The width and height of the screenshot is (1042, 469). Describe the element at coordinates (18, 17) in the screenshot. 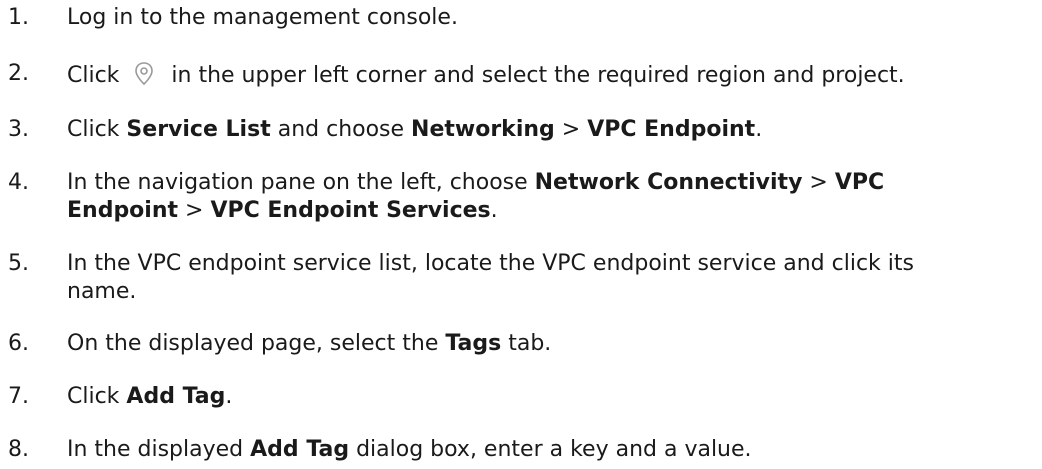

I see `step-number: 1.` at that location.